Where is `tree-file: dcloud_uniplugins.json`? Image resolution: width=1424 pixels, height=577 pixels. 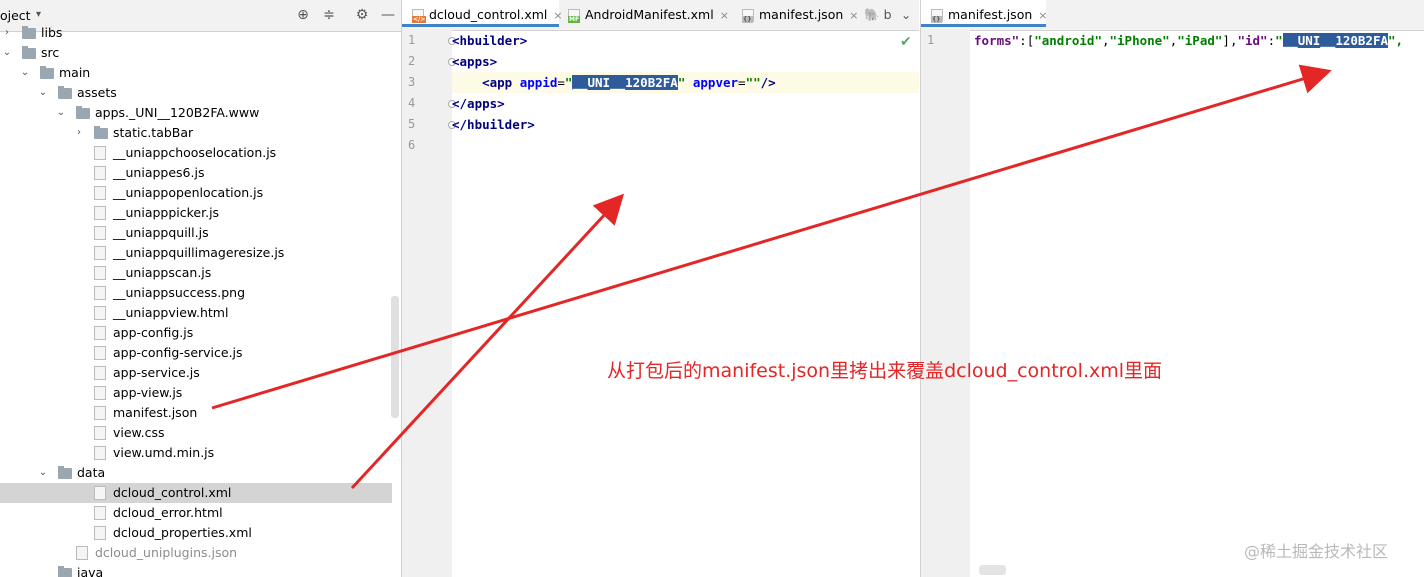
tree-file: dcloud_uniplugins.json is located at coordinates (196, 553).